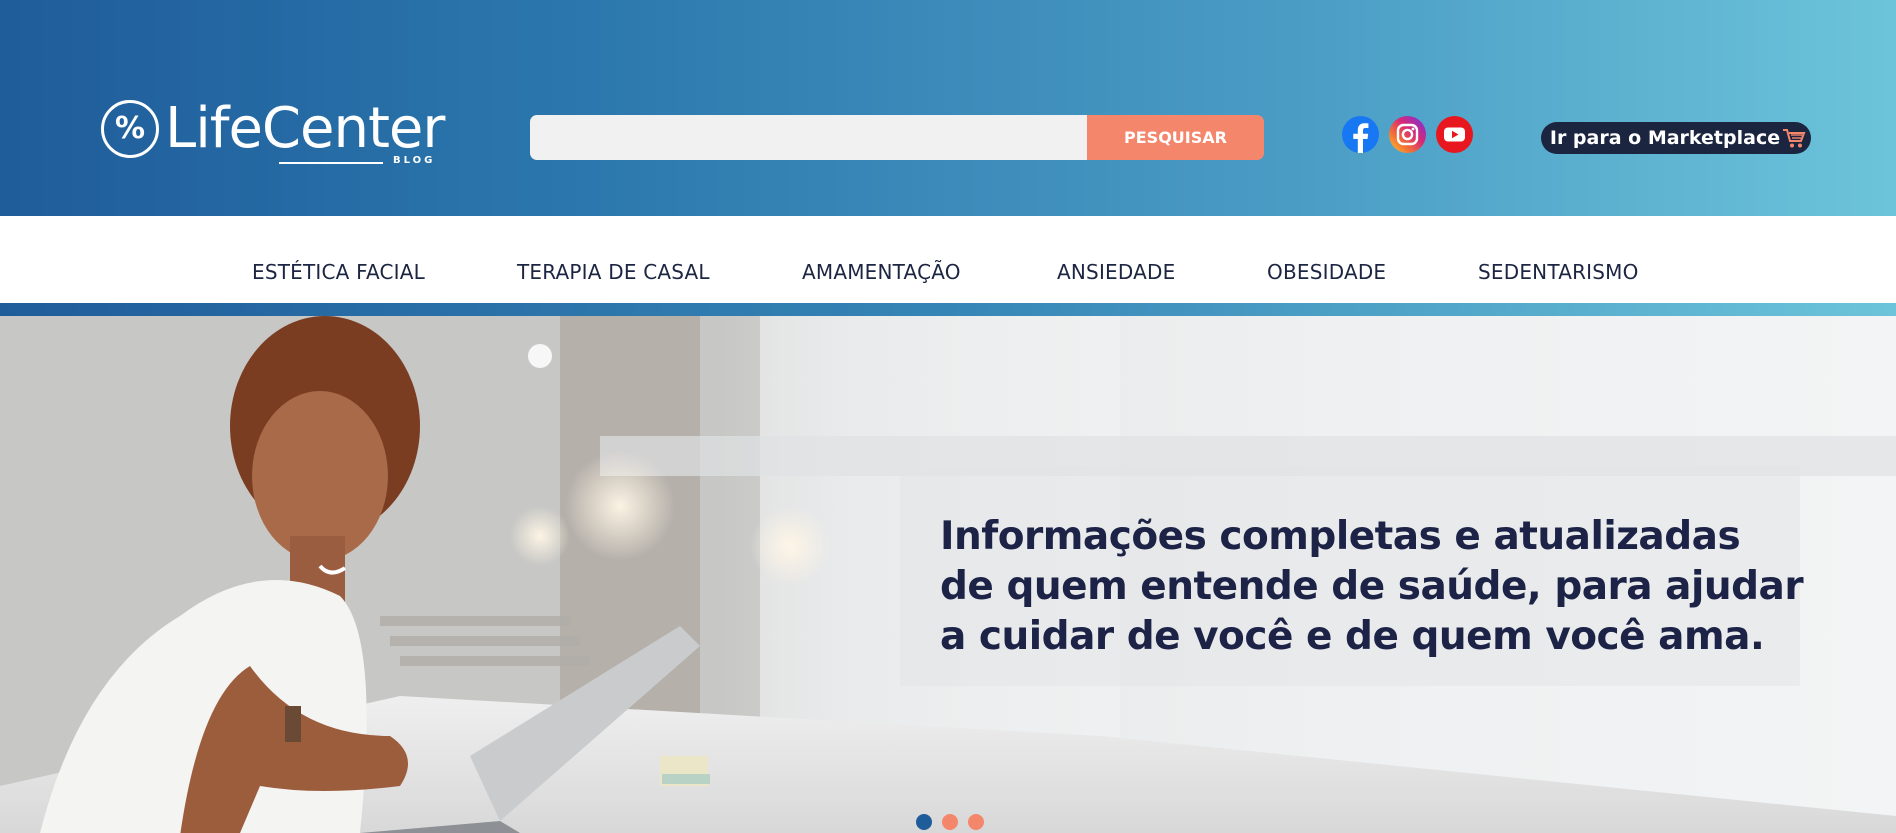  I want to click on facebook-icon, so click(1360, 134).